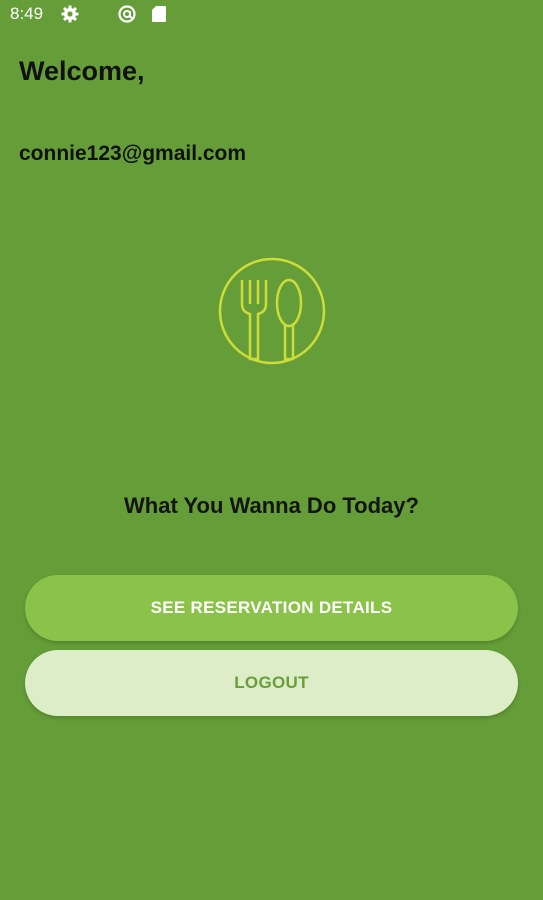  What do you see at coordinates (127, 14) in the screenshot?
I see `at-sign-icon` at bounding box center [127, 14].